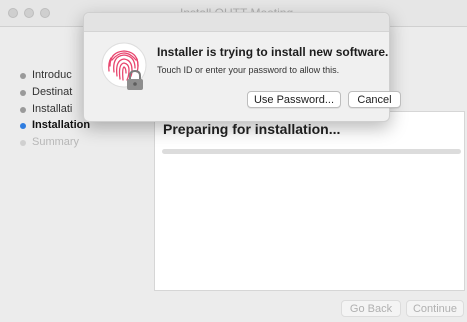  What do you see at coordinates (29, 13) in the screenshot?
I see `minimize-window-button` at bounding box center [29, 13].